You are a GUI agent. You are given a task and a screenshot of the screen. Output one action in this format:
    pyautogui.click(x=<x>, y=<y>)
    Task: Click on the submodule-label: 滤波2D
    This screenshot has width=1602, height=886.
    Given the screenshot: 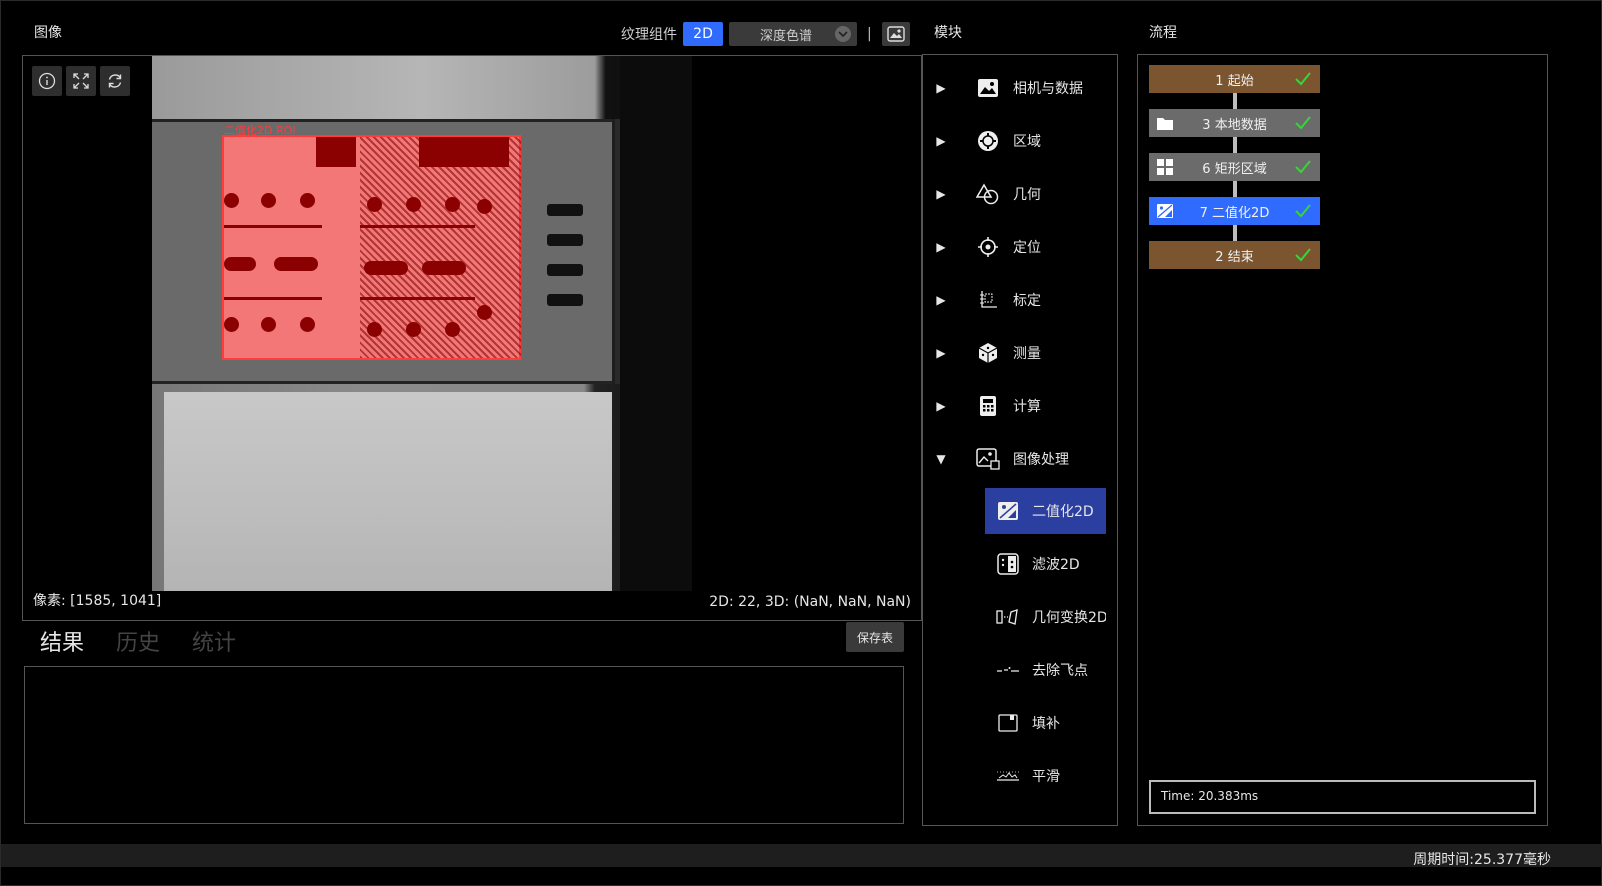 What is the action you would take?
    pyautogui.click(x=1056, y=565)
    